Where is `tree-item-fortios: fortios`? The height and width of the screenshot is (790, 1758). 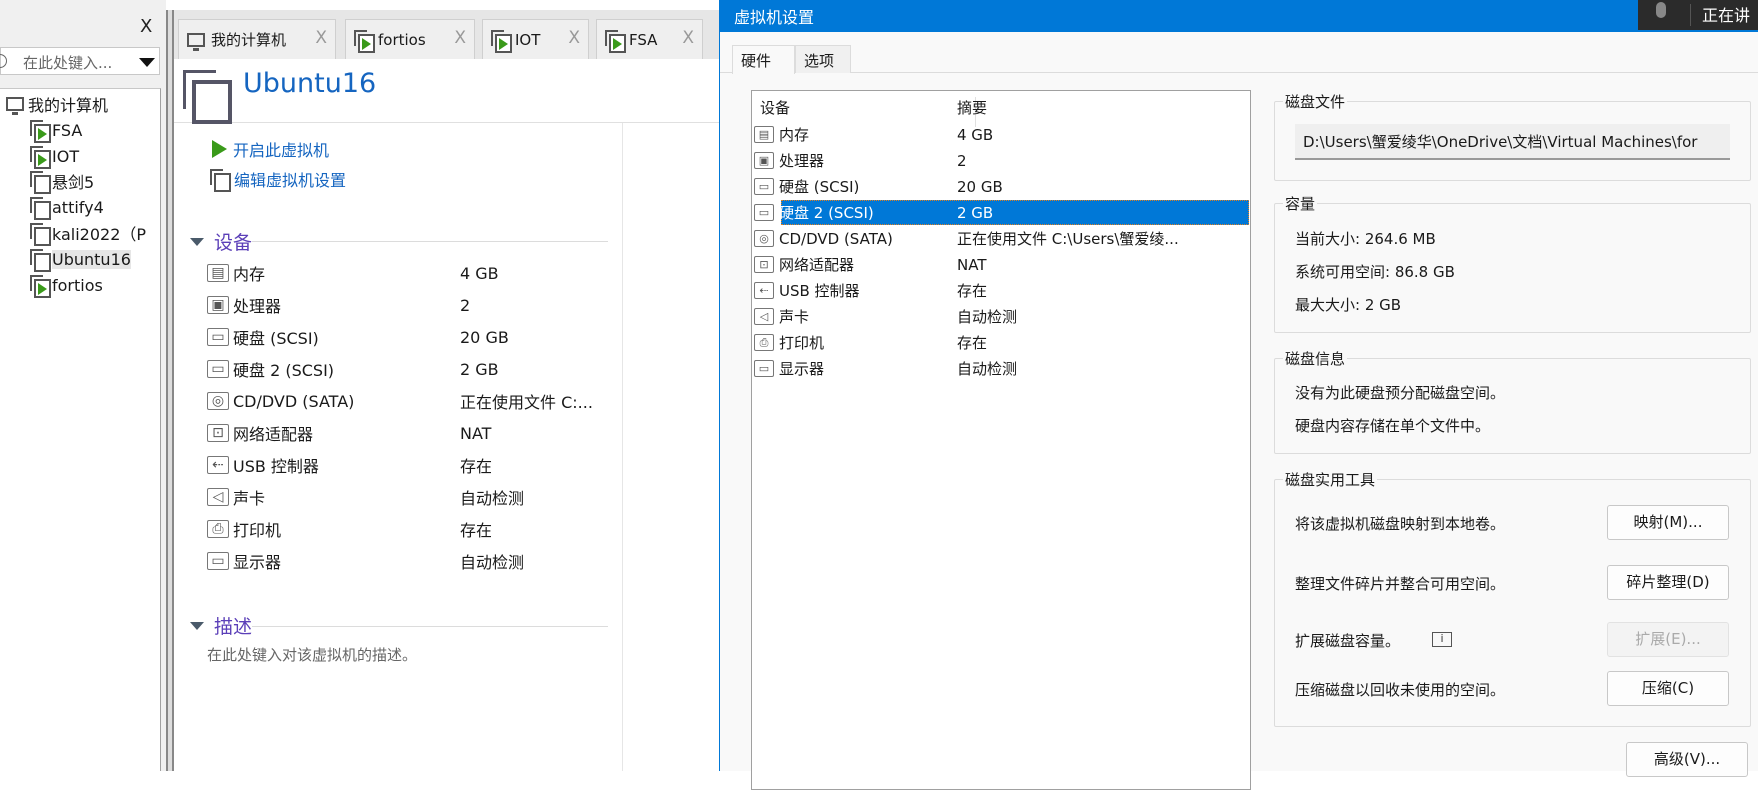 tree-item-fortios: fortios is located at coordinates (66, 285).